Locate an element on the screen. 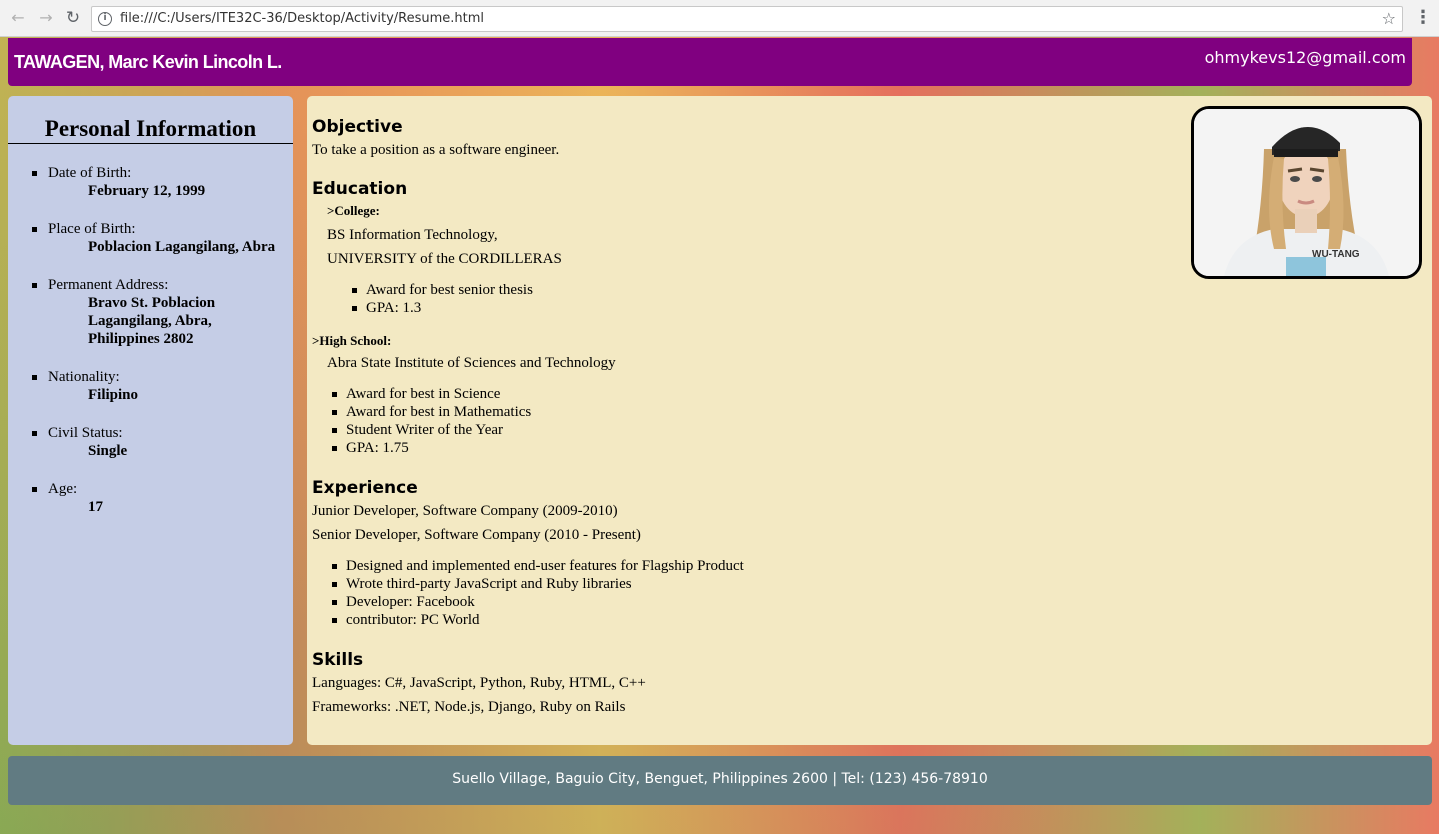 The width and height of the screenshot is (1439, 834). college-label: >College: is located at coordinates (353, 210).